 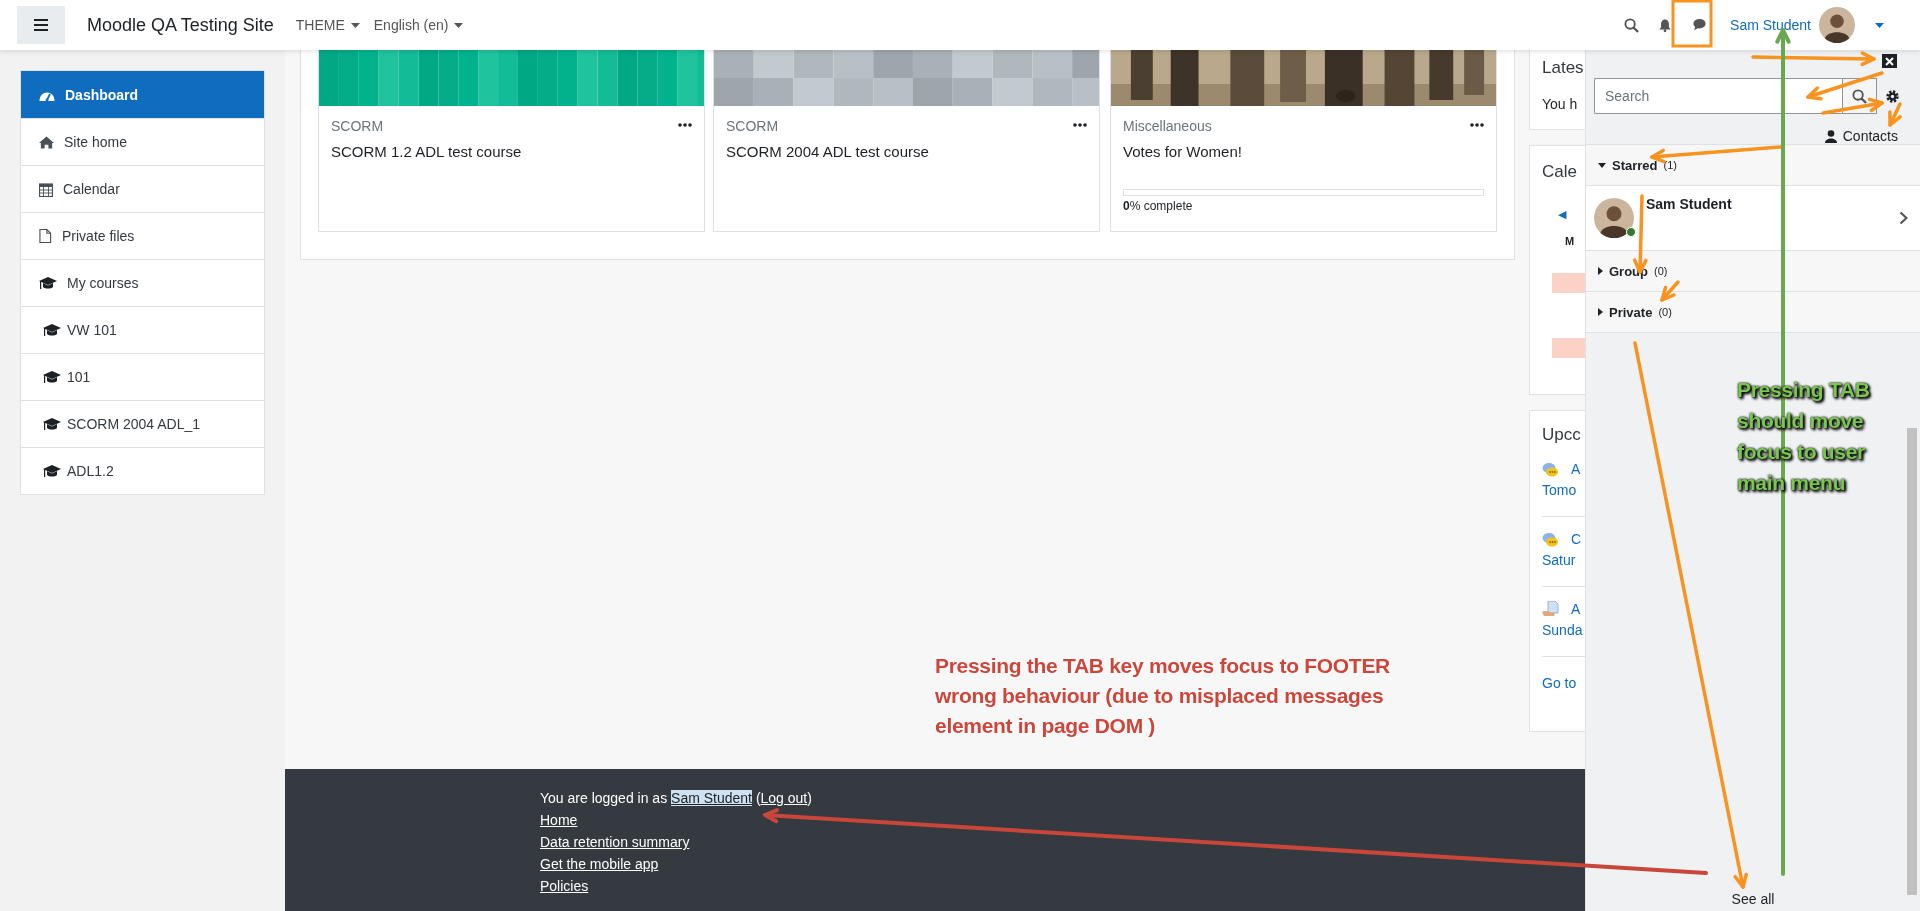 What do you see at coordinates (1689, 204) in the screenshot?
I see `contact-name: Sam Student` at bounding box center [1689, 204].